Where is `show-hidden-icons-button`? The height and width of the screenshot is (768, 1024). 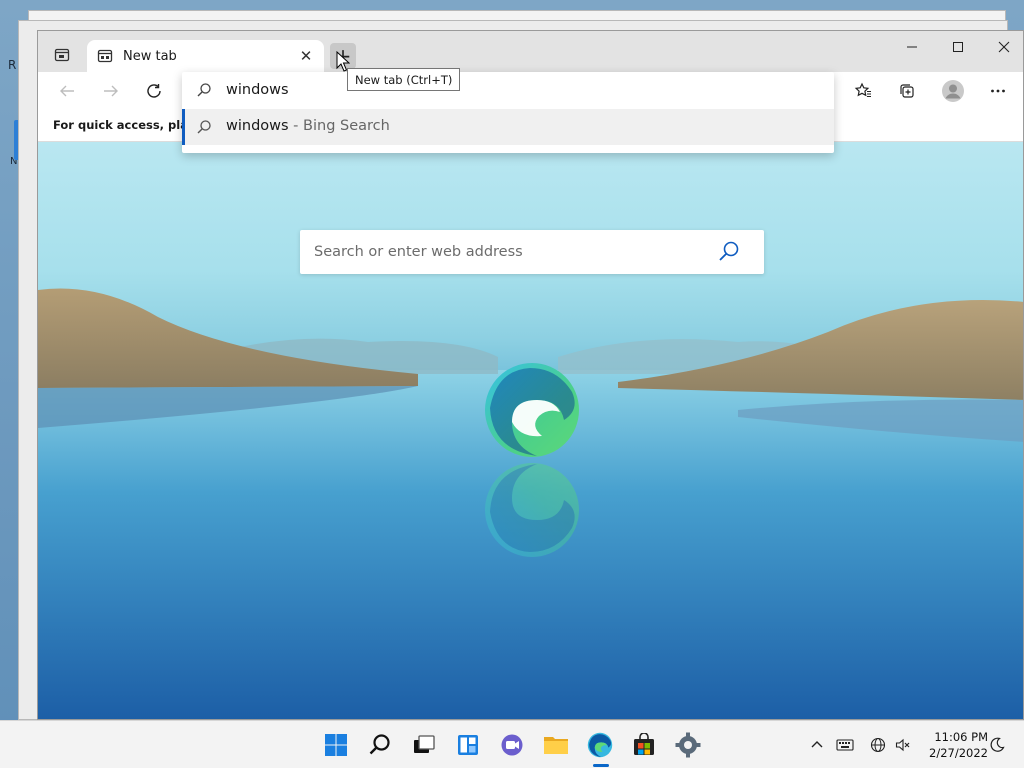 show-hidden-icons-button is located at coordinates (817, 745).